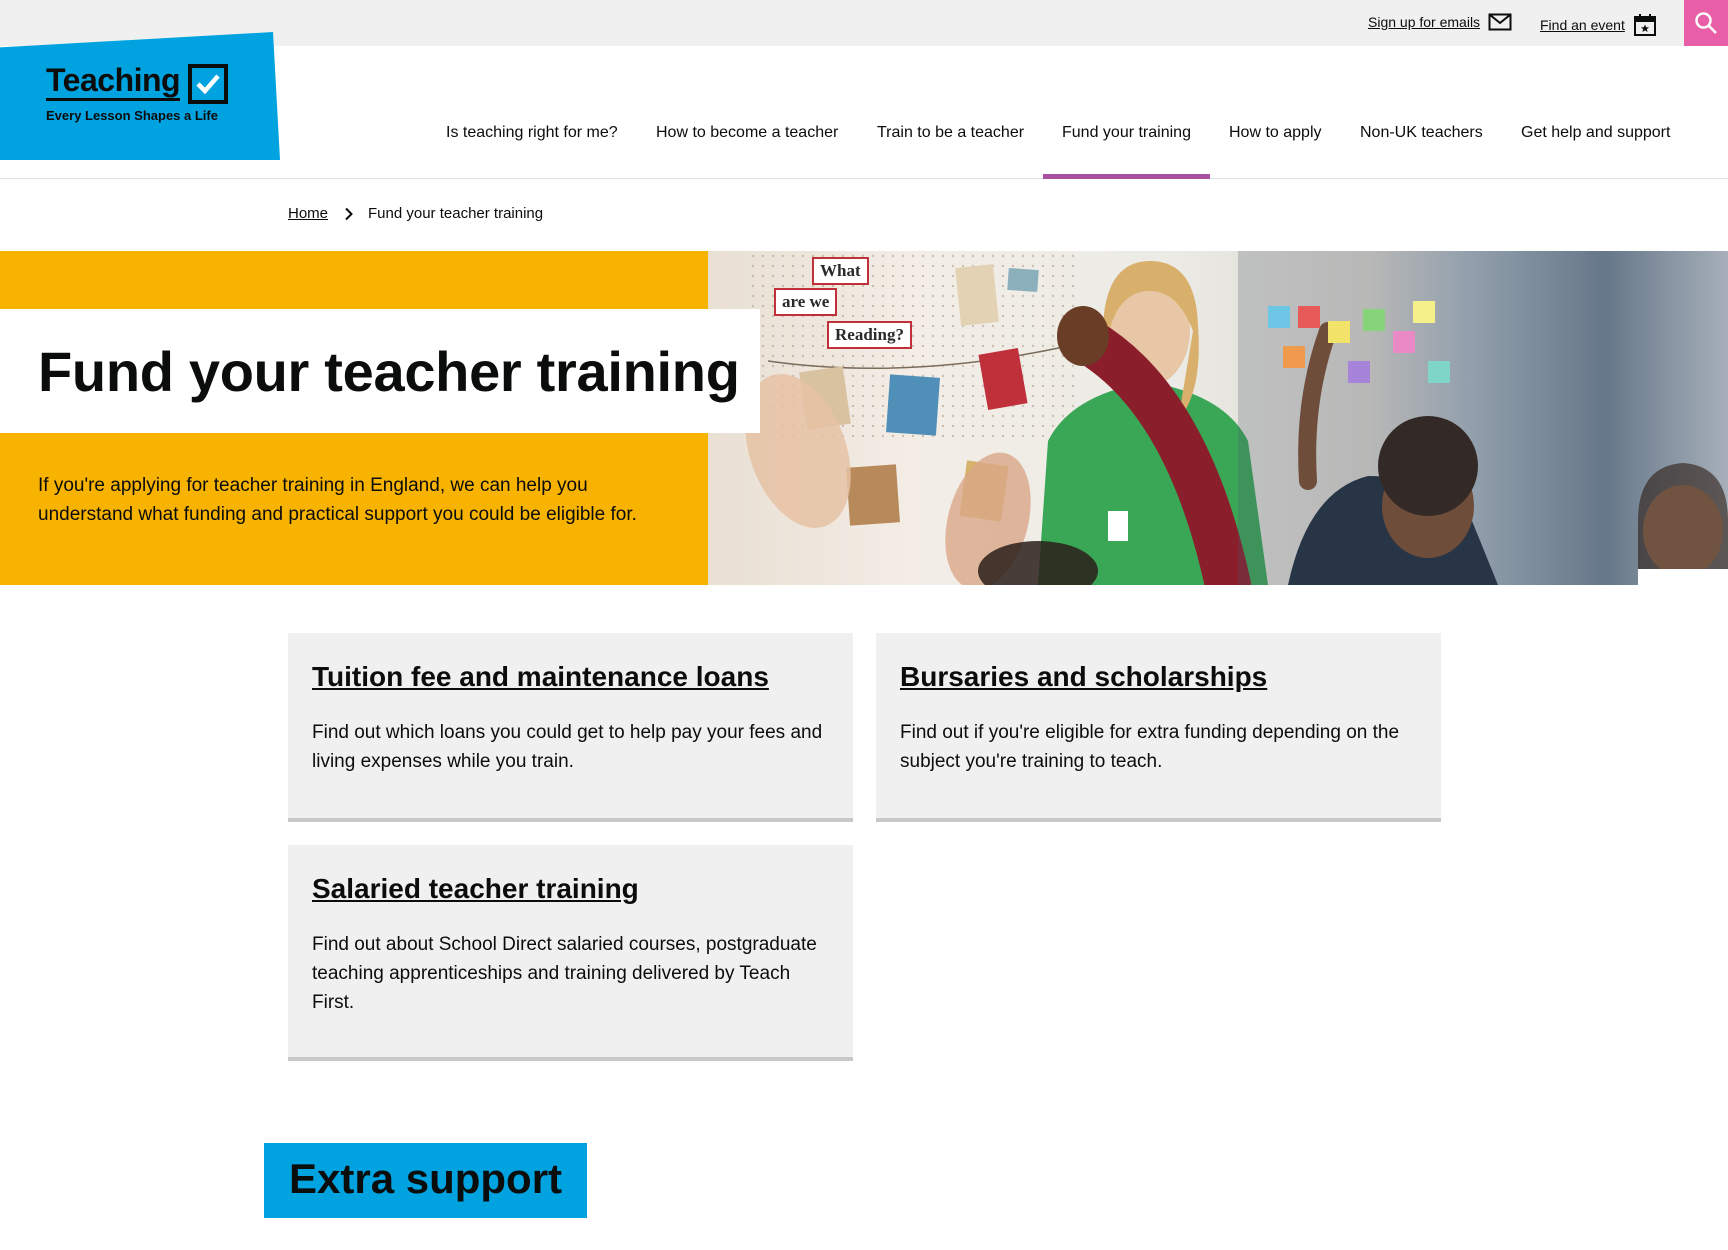 The height and width of the screenshot is (1250, 1728). Describe the element at coordinates (1644, 25) in the screenshot. I see `calendar-icon` at that location.